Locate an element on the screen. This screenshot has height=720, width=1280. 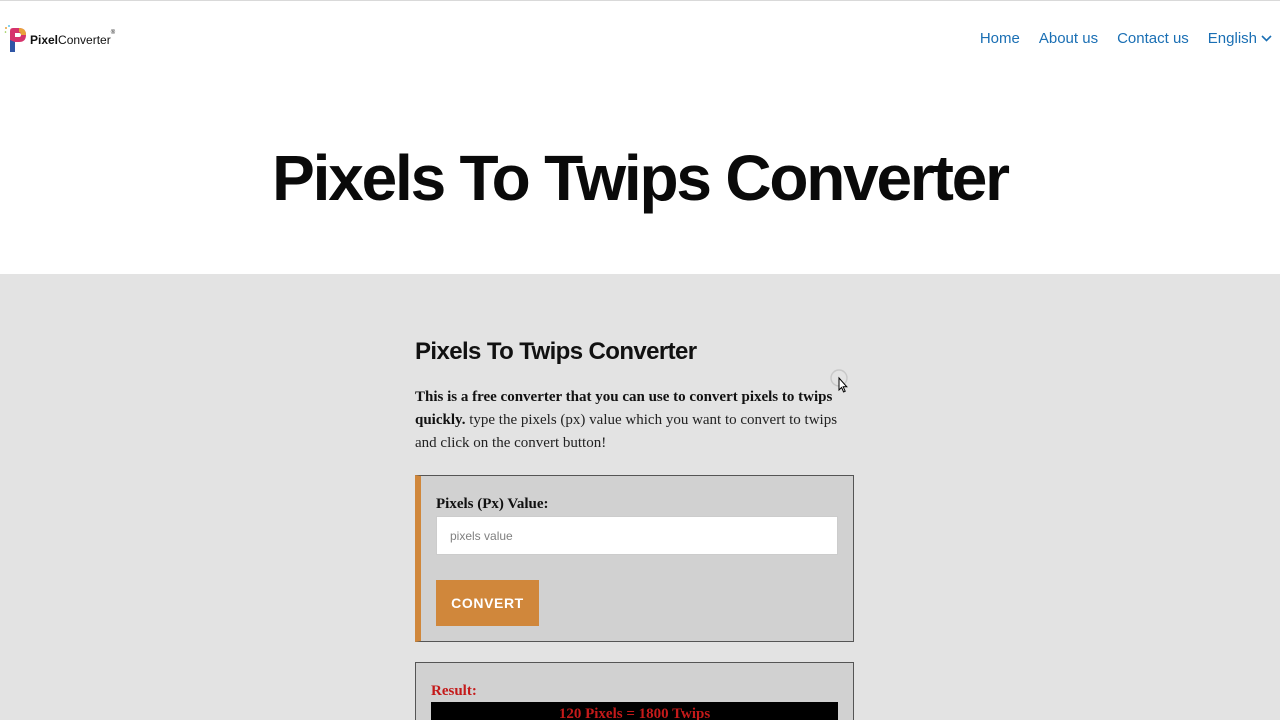
result-label: Result: is located at coordinates (454, 691).